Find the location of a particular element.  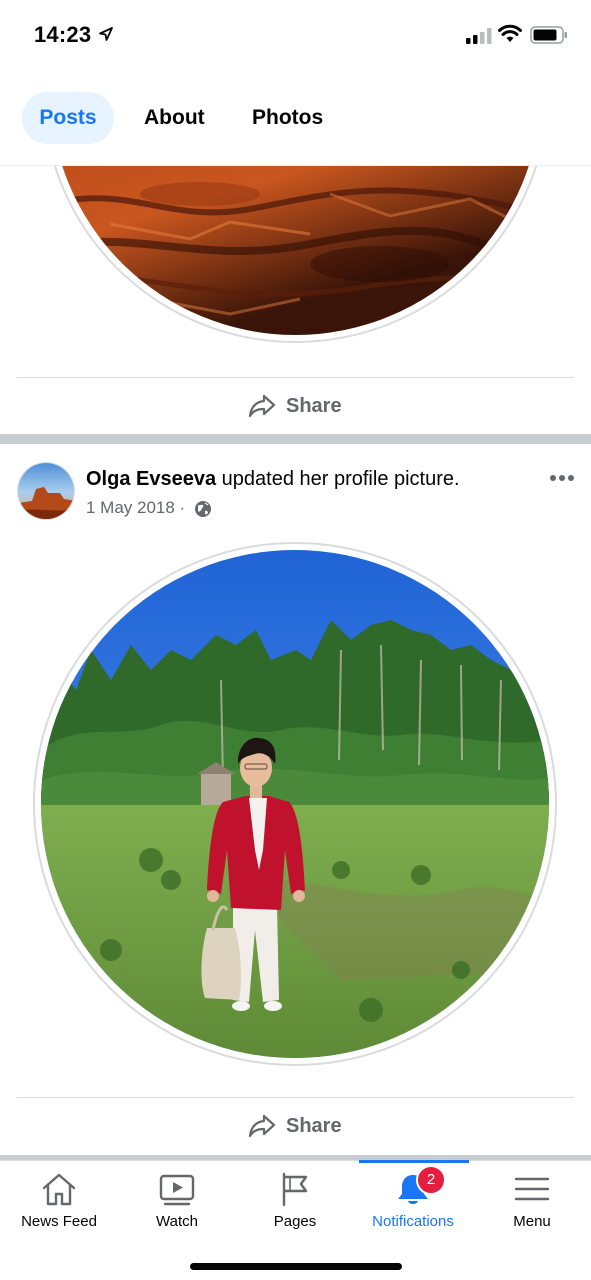

nav-menu: Menu is located at coordinates (532, 1201).